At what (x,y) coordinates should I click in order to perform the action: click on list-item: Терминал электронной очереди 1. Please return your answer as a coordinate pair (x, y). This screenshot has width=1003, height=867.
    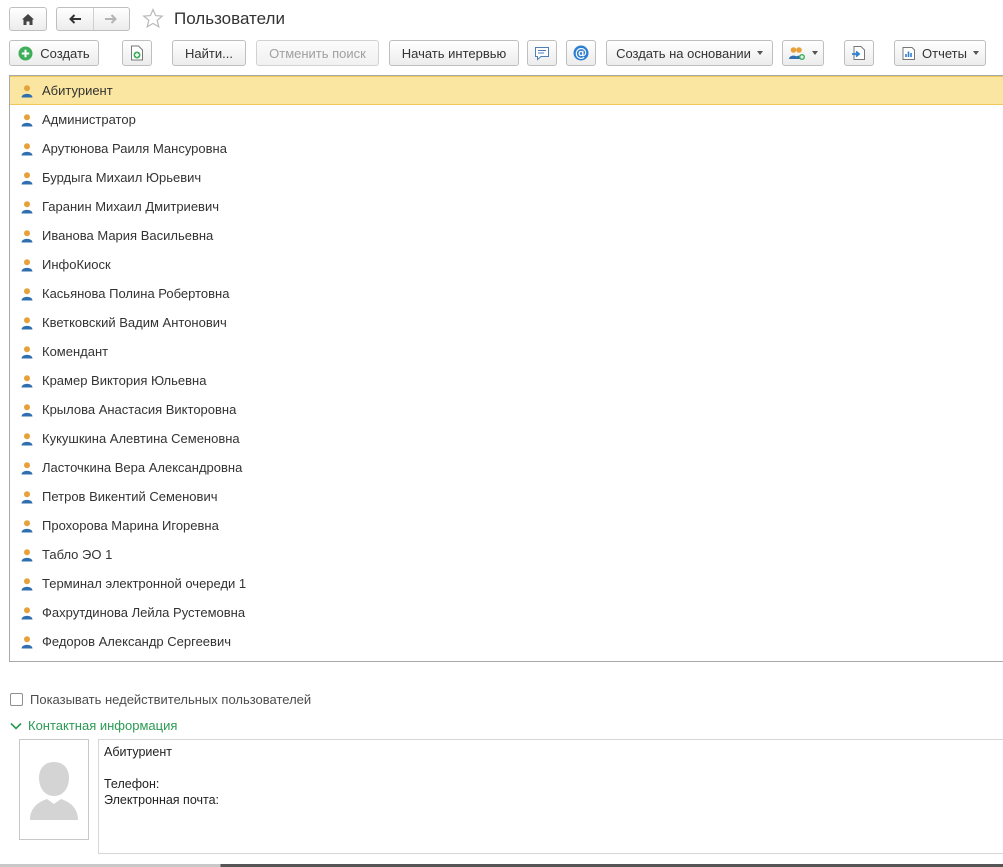
    Looking at the image, I should click on (506, 583).